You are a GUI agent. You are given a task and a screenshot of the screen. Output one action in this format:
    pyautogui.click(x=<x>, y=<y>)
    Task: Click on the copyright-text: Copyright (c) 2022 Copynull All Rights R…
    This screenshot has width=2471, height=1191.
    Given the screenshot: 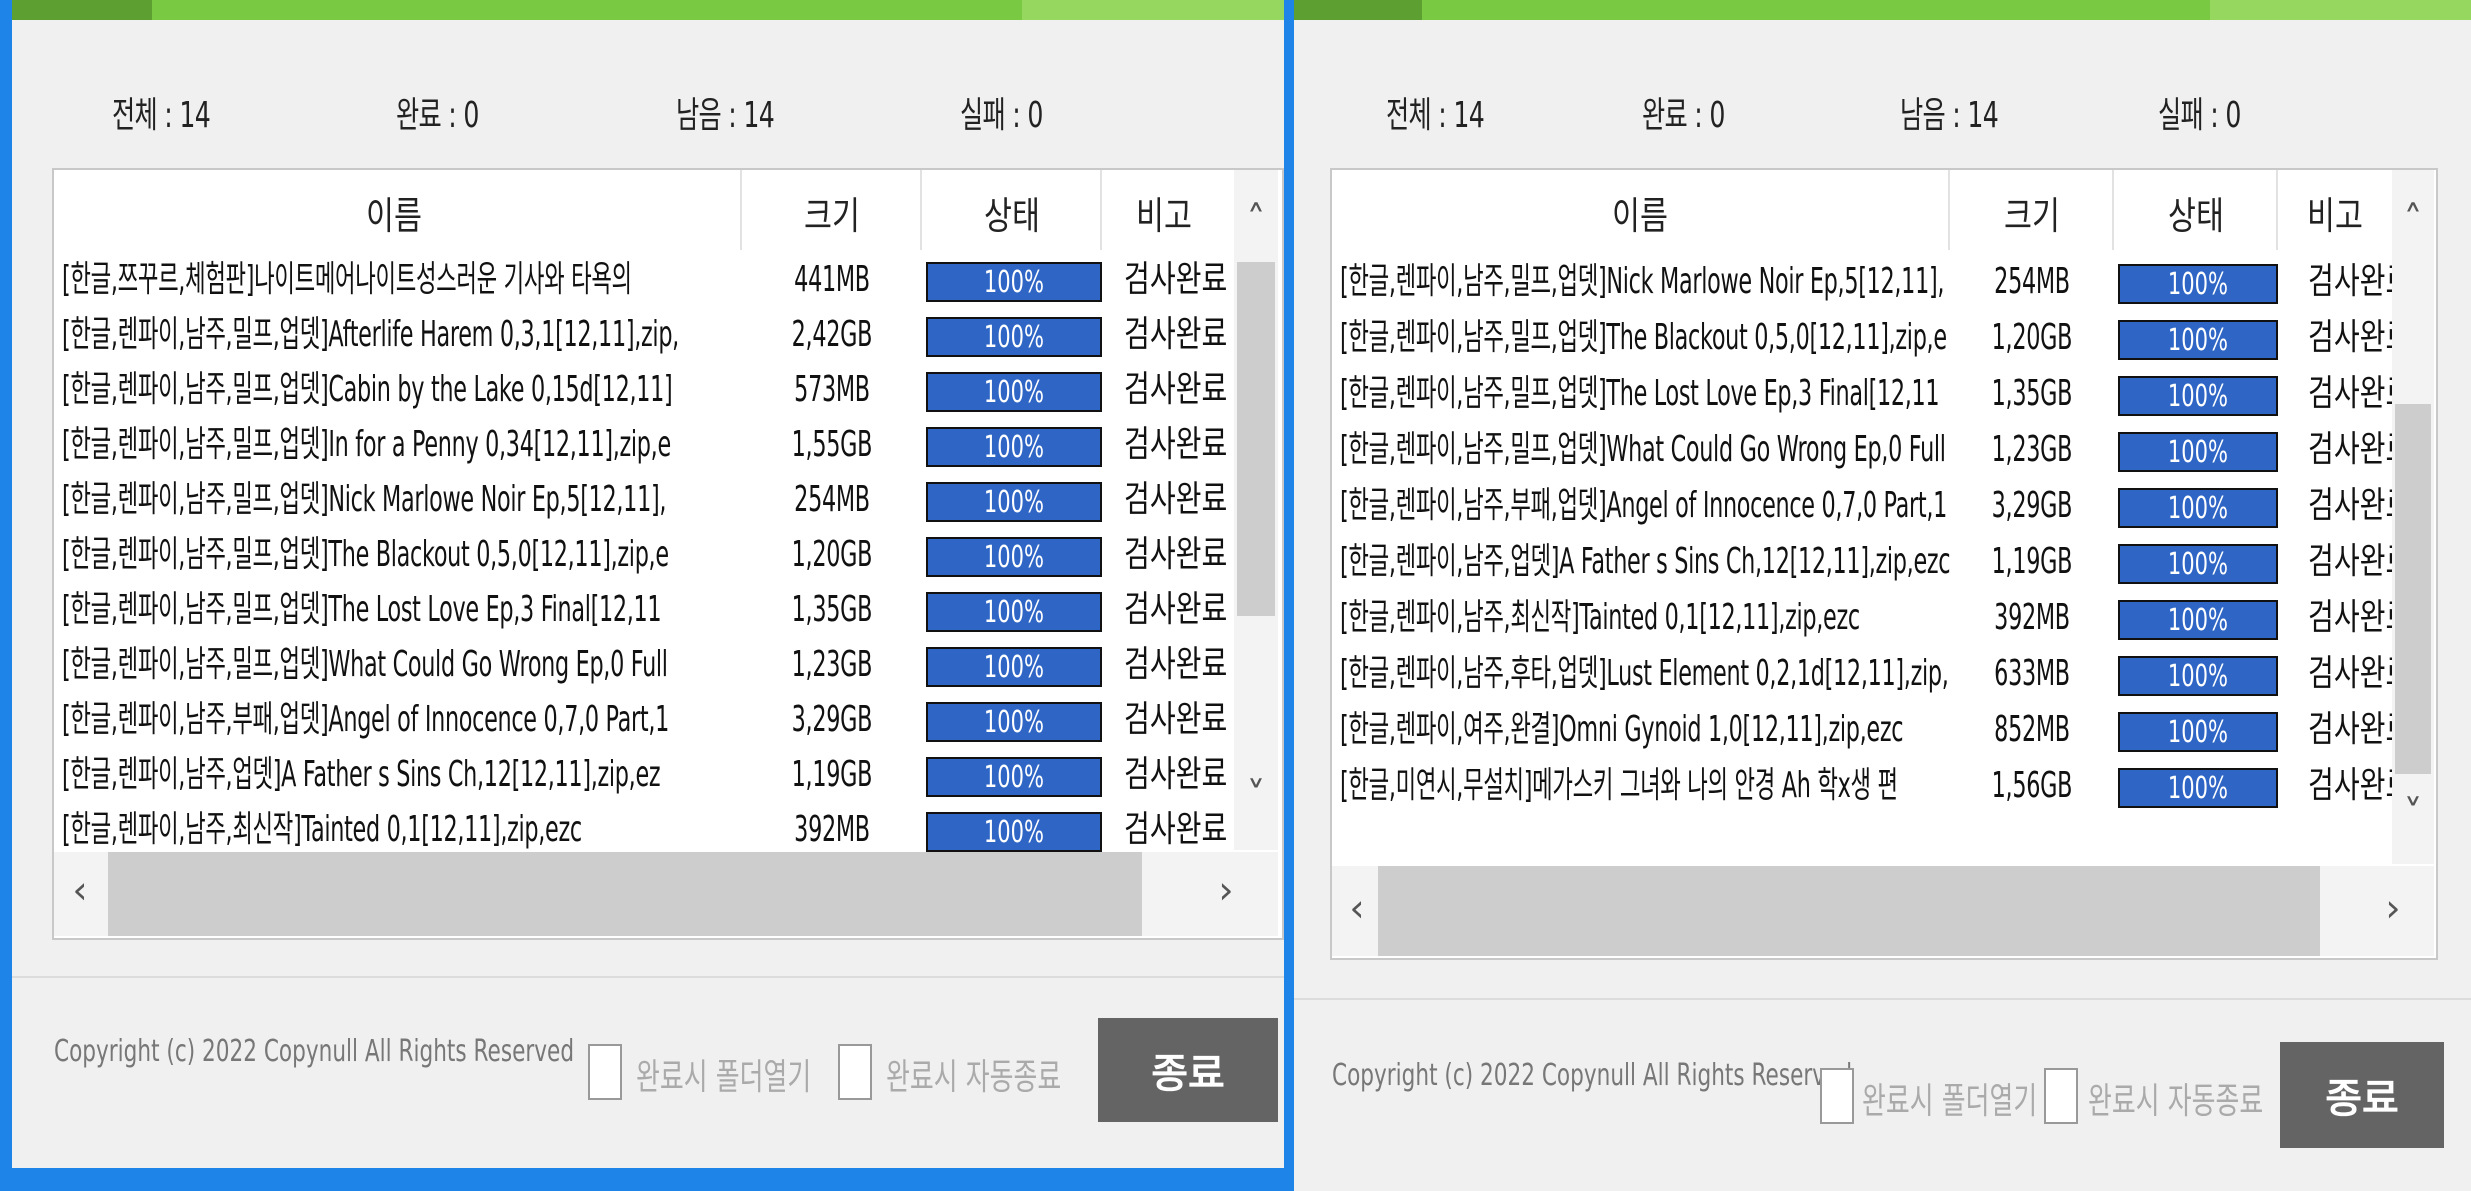 What is the action you would take?
    pyautogui.click(x=1592, y=1075)
    